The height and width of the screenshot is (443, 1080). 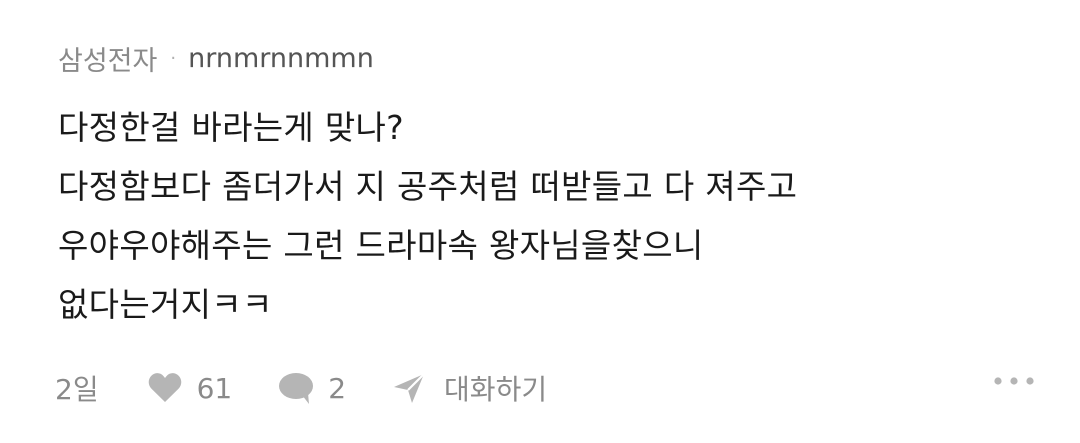 What do you see at coordinates (165, 388) in the screenshot?
I see `heart-icon` at bounding box center [165, 388].